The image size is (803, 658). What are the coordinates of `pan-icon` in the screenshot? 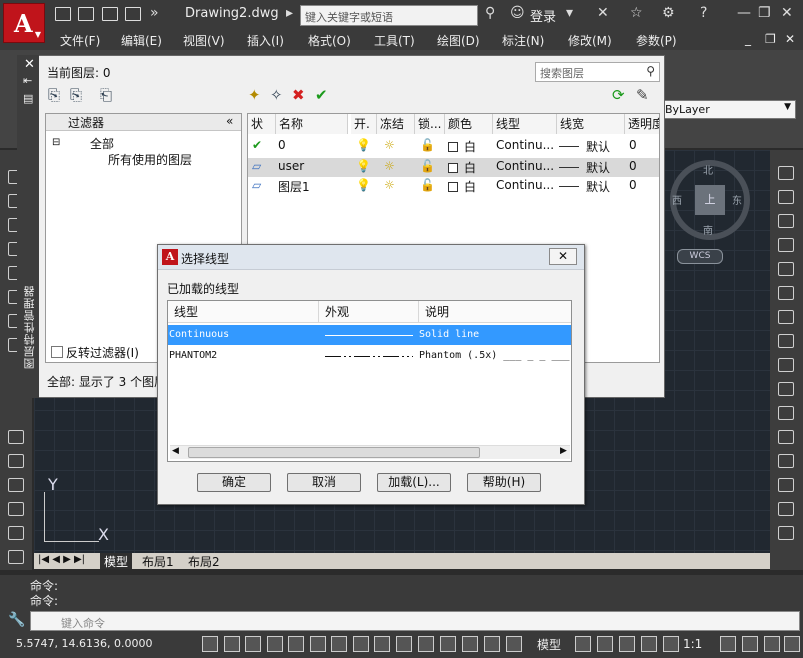 It's located at (627, 644).